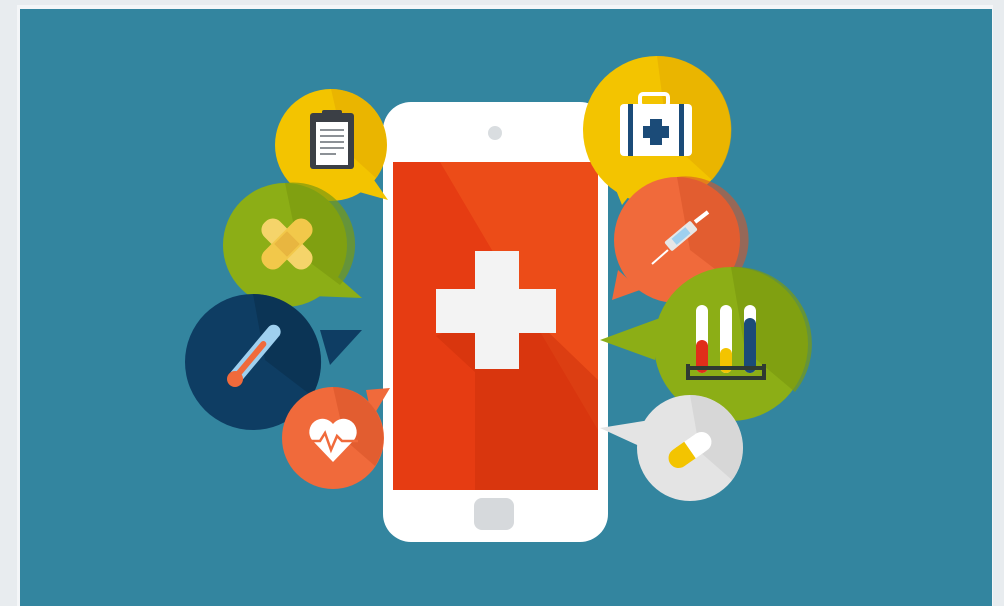 This screenshot has height=606, width=1004. What do you see at coordinates (332, 139) in the screenshot?
I see `clipboard-icon` at bounding box center [332, 139].